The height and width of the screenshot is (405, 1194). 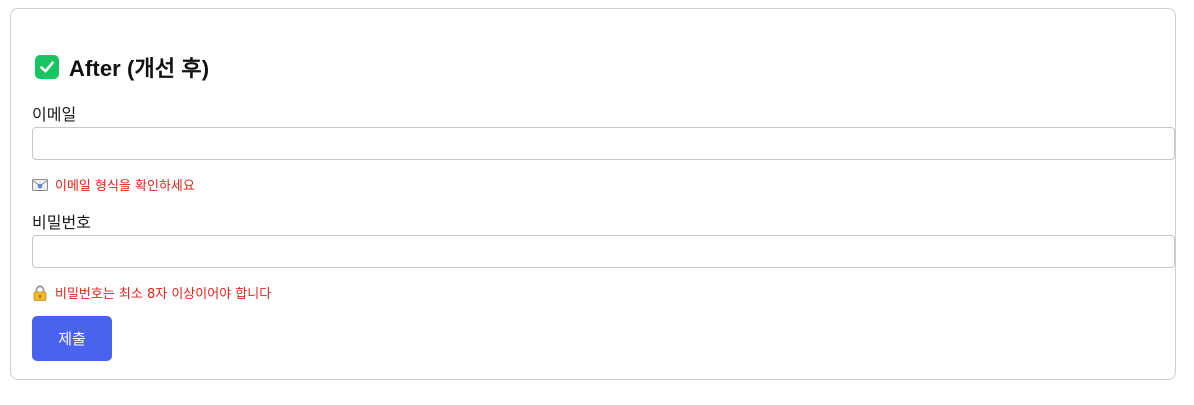 I want to click on password-input, so click(x=603, y=251).